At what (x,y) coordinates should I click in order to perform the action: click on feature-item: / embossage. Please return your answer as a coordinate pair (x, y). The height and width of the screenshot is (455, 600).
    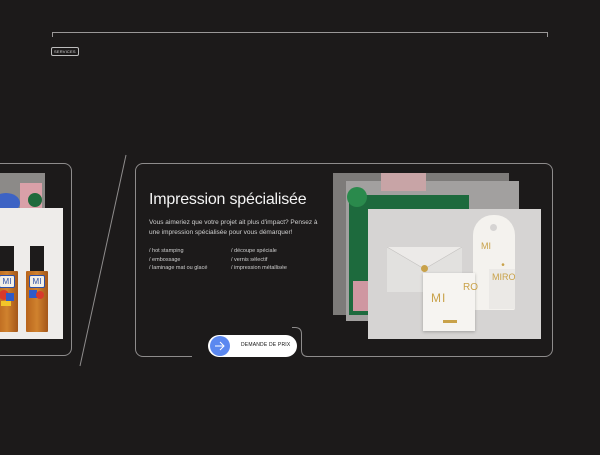
    Looking at the image, I should click on (165, 259).